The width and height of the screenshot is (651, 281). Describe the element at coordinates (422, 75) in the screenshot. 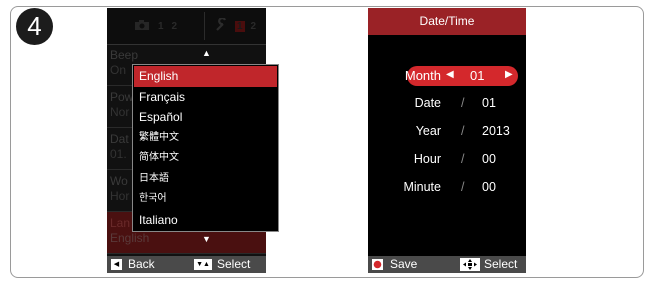

I see `field-label: Month` at that location.